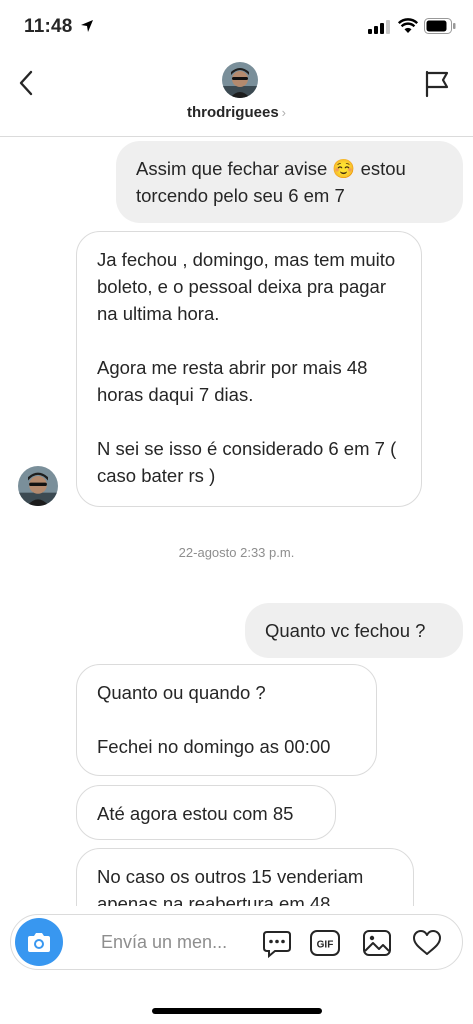 The image size is (473, 1024). Describe the element at coordinates (437, 84) in the screenshot. I see `flag-icon` at that location.